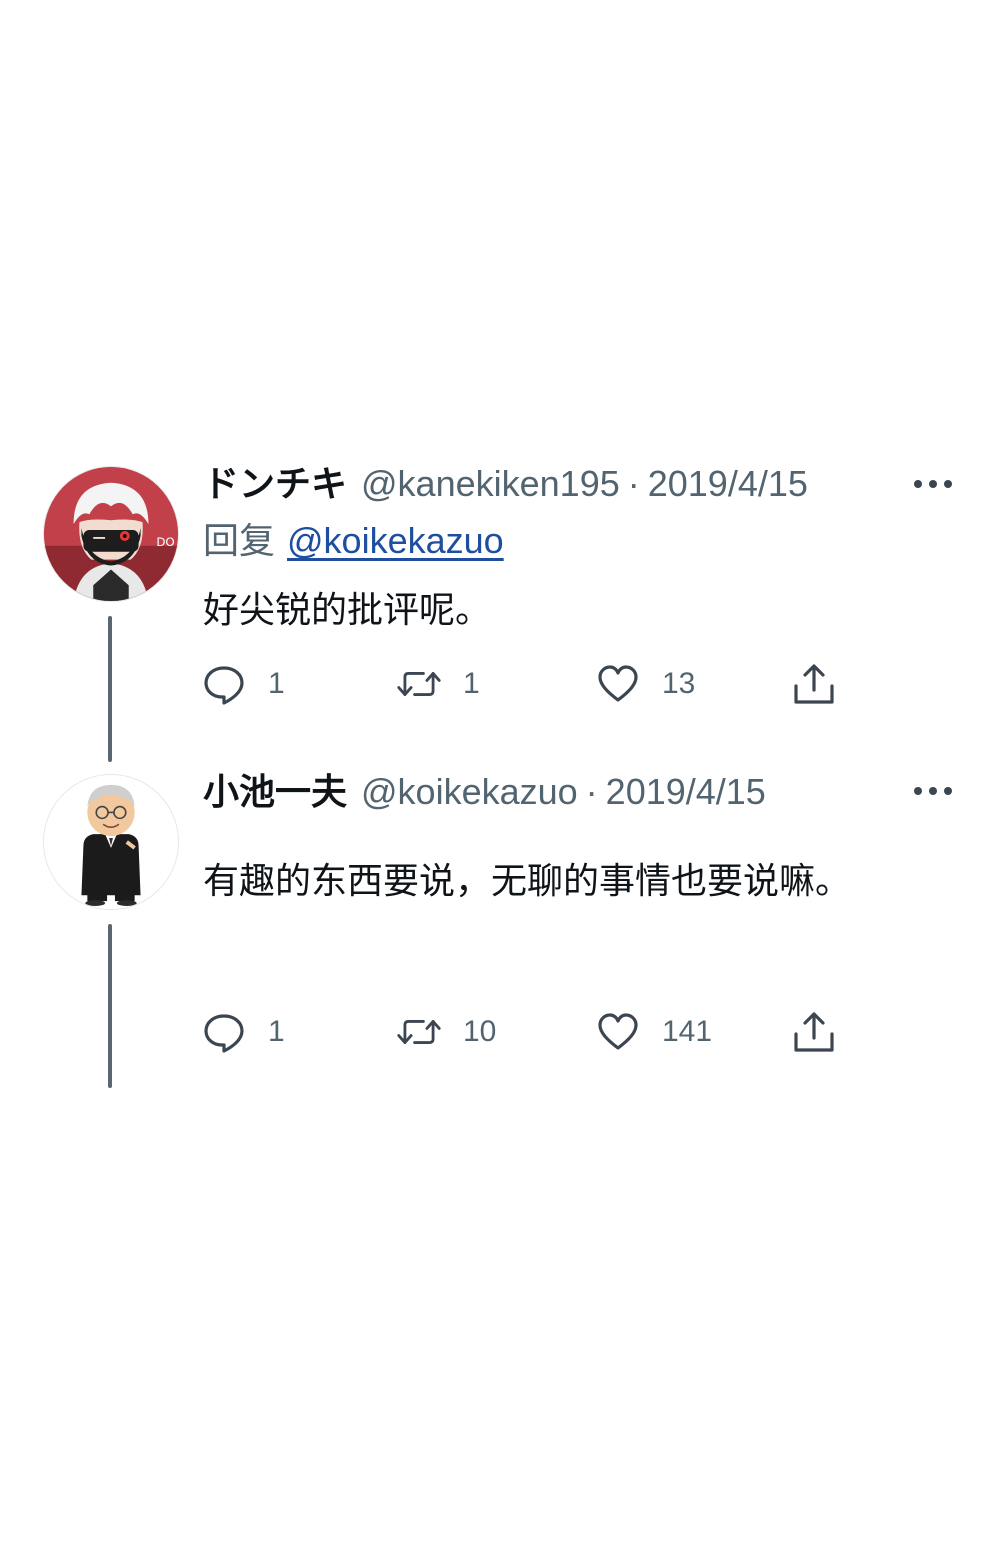 The height and width of the screenshot is (1550, 1000). Describe the element at coordinates (480, 1031) in the screenshot. I see `retweet-count: 10` at that location.